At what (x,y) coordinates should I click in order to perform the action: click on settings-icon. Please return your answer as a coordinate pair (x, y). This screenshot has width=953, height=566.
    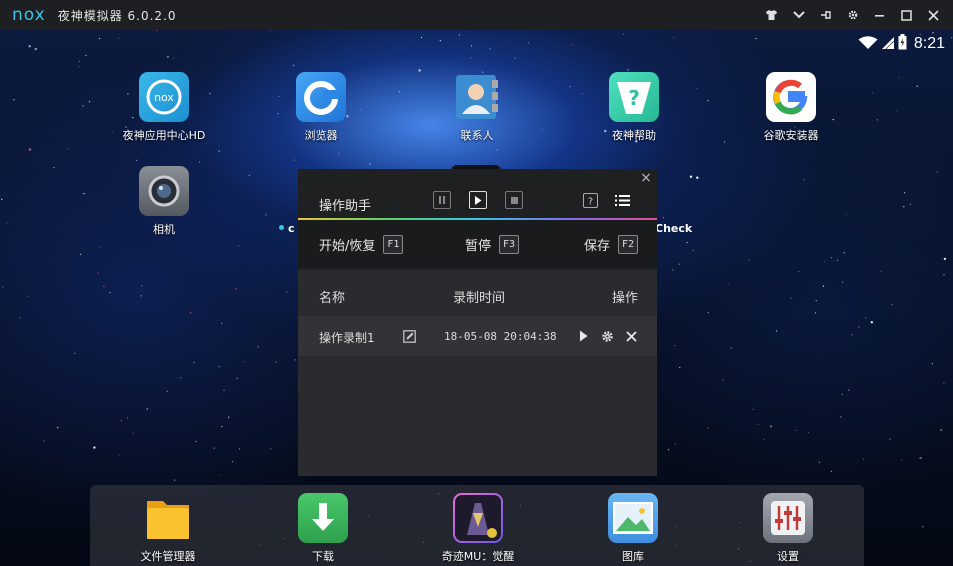
    Looking at the image, I should click on (788, 518).